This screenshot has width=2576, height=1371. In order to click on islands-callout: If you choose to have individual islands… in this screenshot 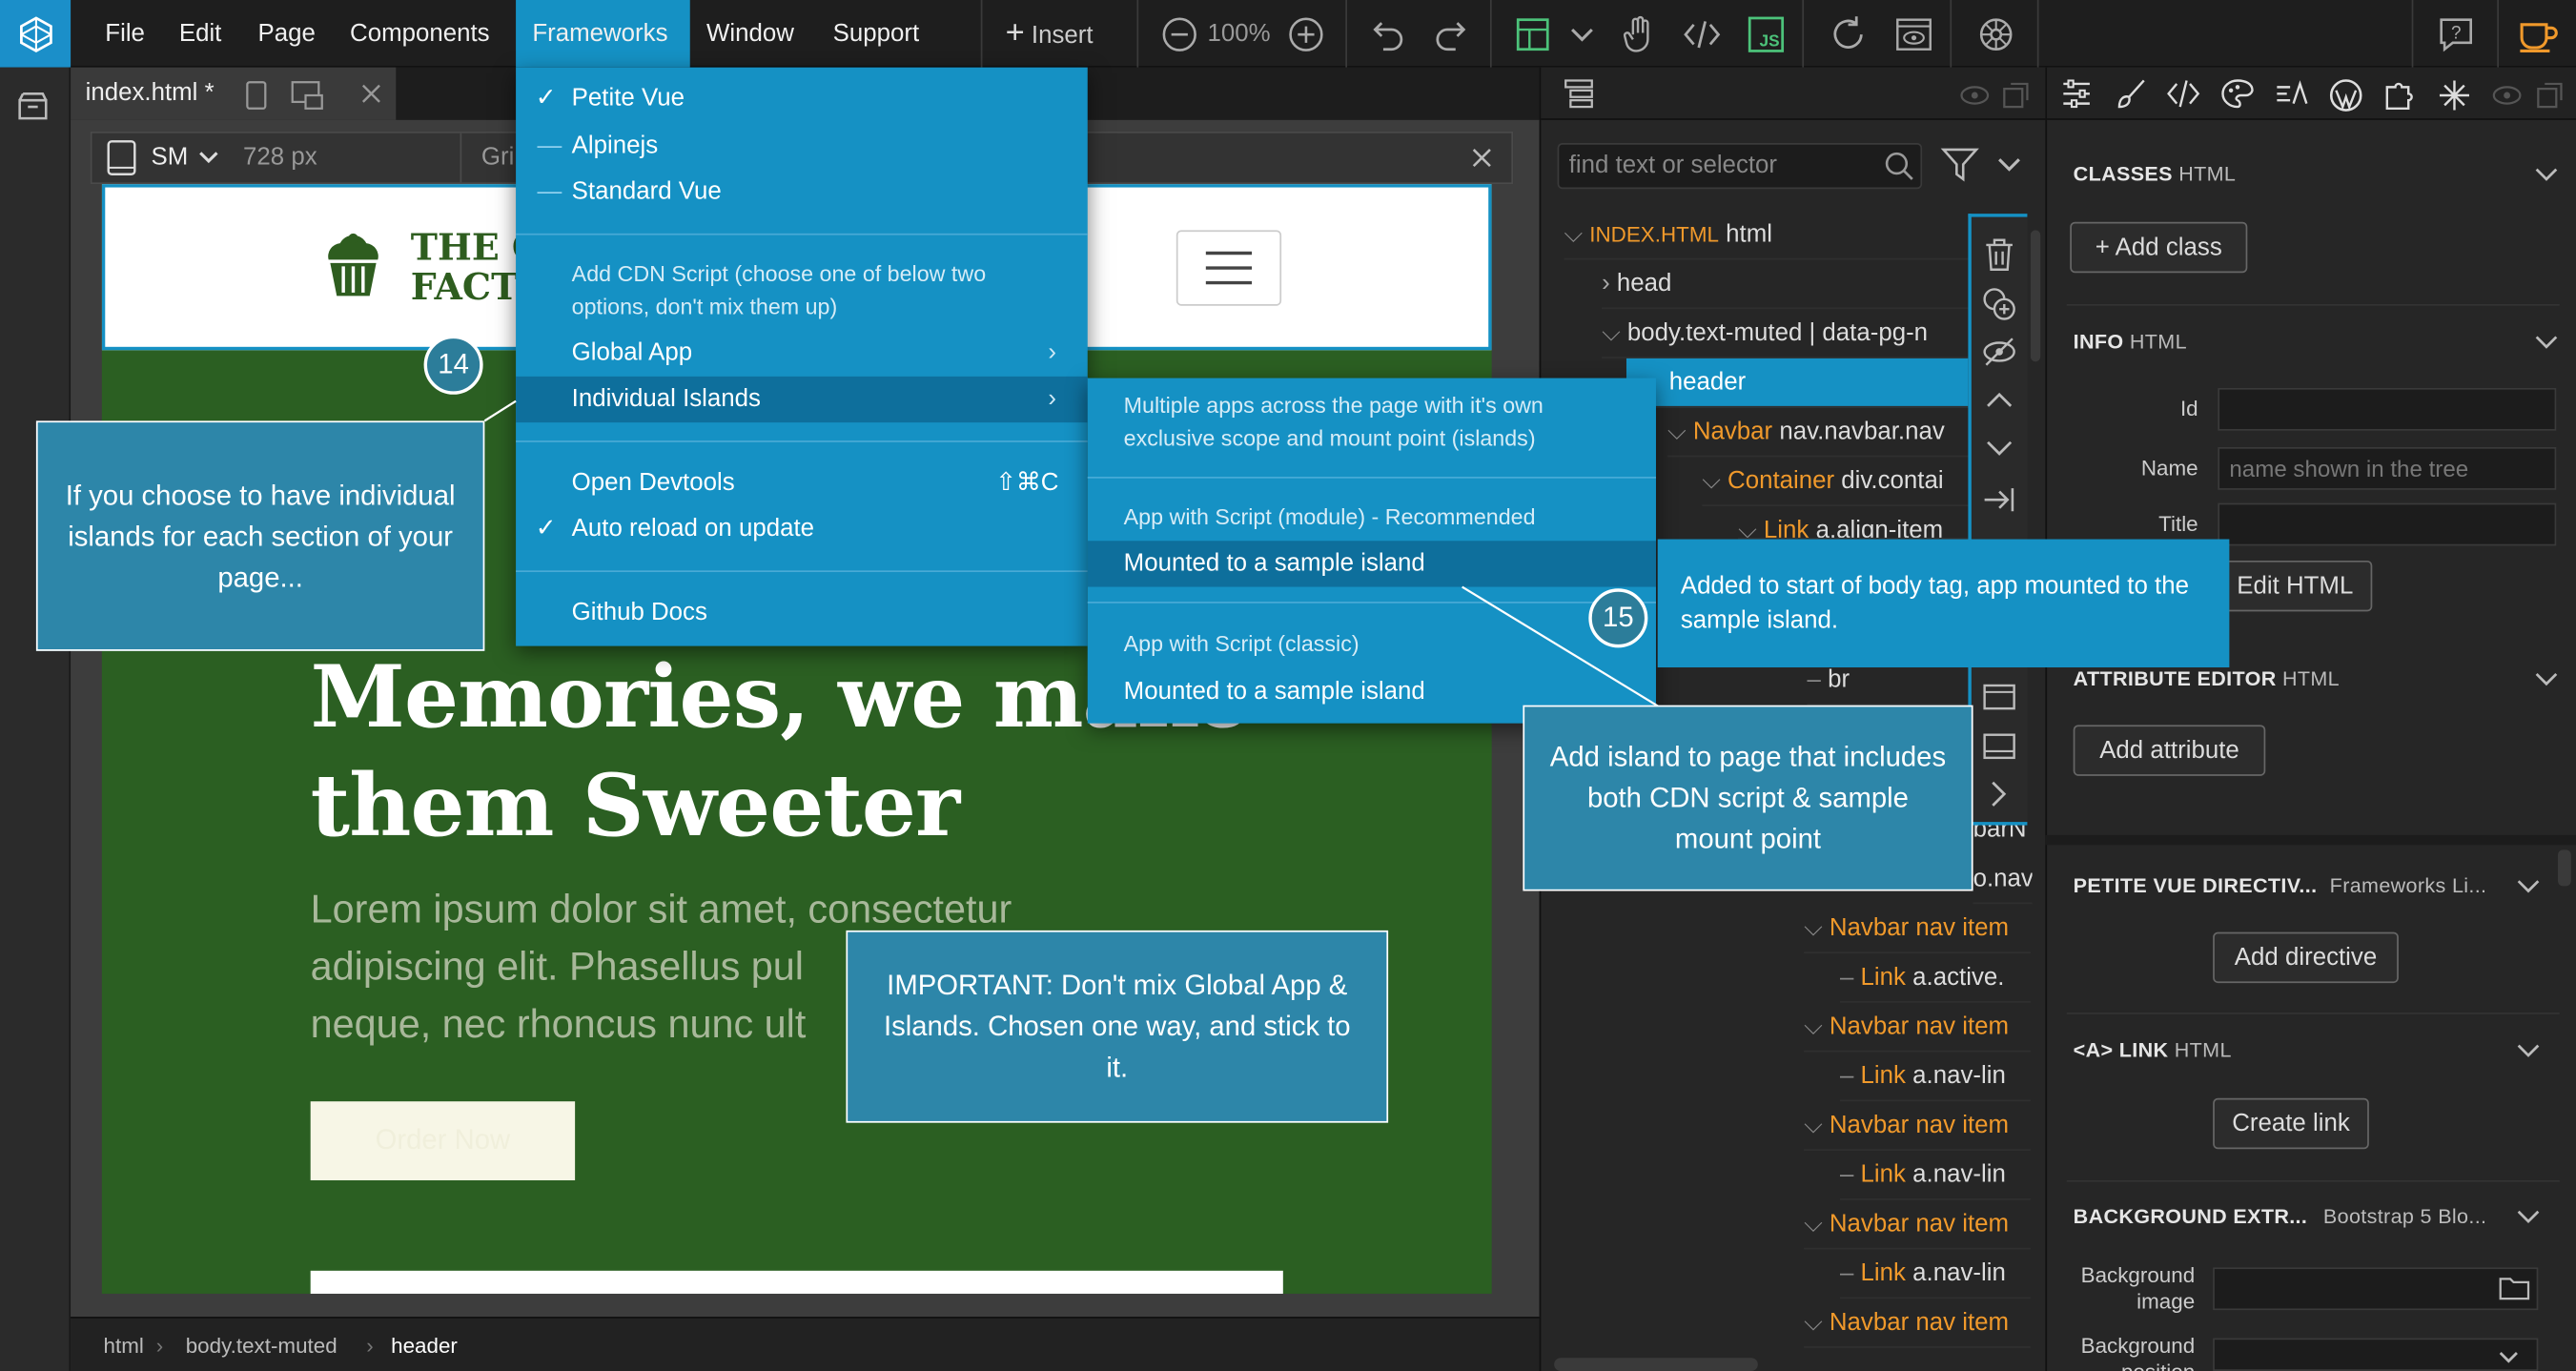, I will do `click(260, 535)`.